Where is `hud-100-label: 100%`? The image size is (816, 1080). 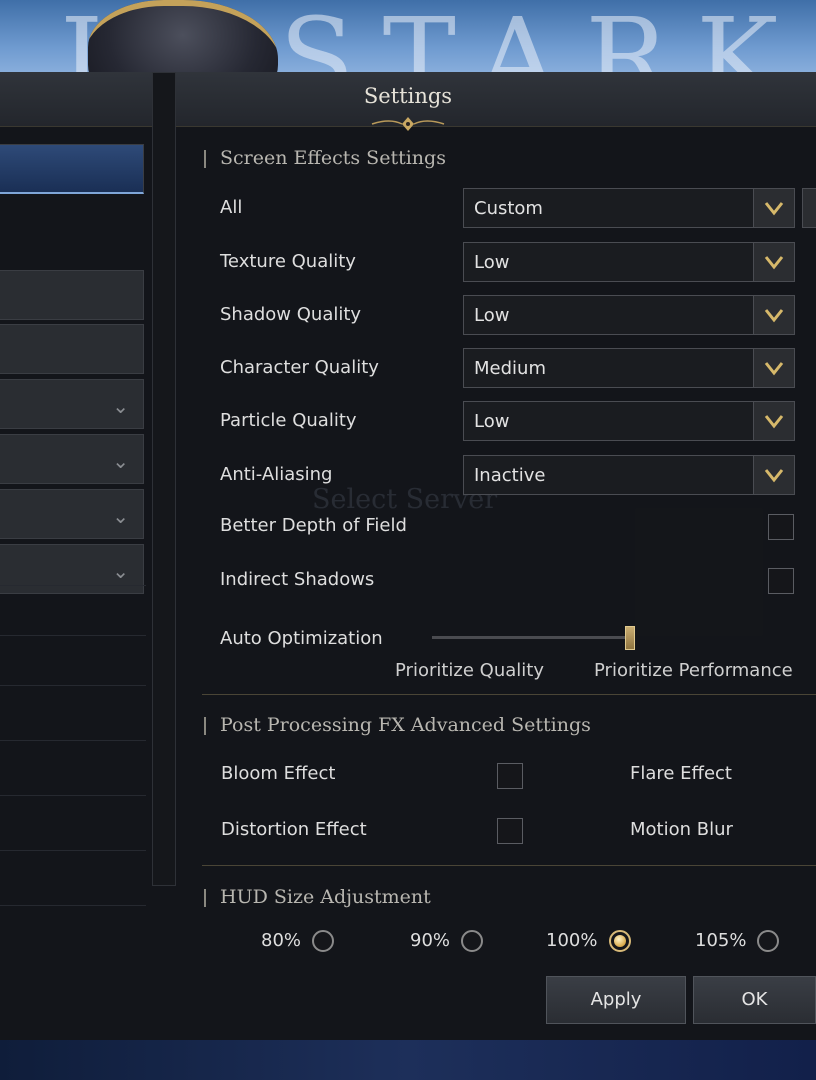 hud-100-label: 100% is located at coordinates (572, 940).